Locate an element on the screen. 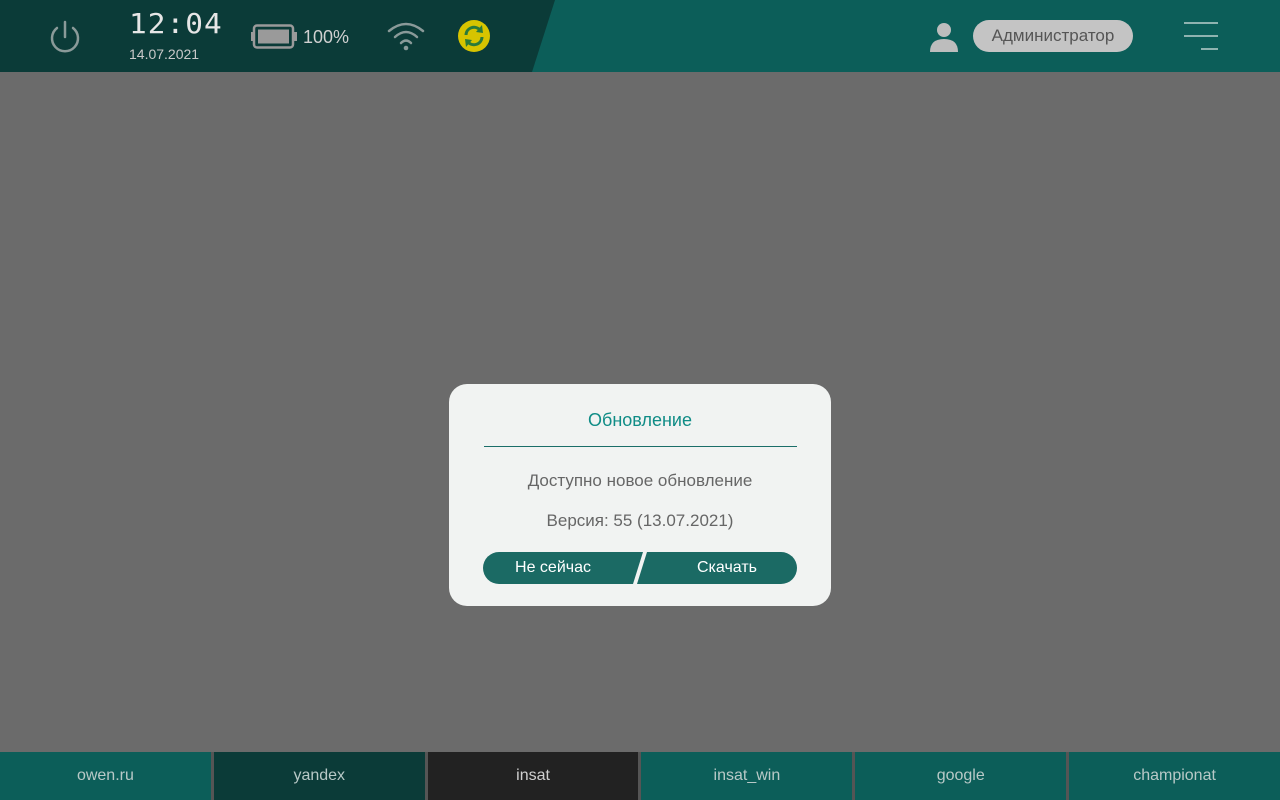 This screenshot has height=800, width=1280. battery-level: 100% is located at coordinates (326, 37).